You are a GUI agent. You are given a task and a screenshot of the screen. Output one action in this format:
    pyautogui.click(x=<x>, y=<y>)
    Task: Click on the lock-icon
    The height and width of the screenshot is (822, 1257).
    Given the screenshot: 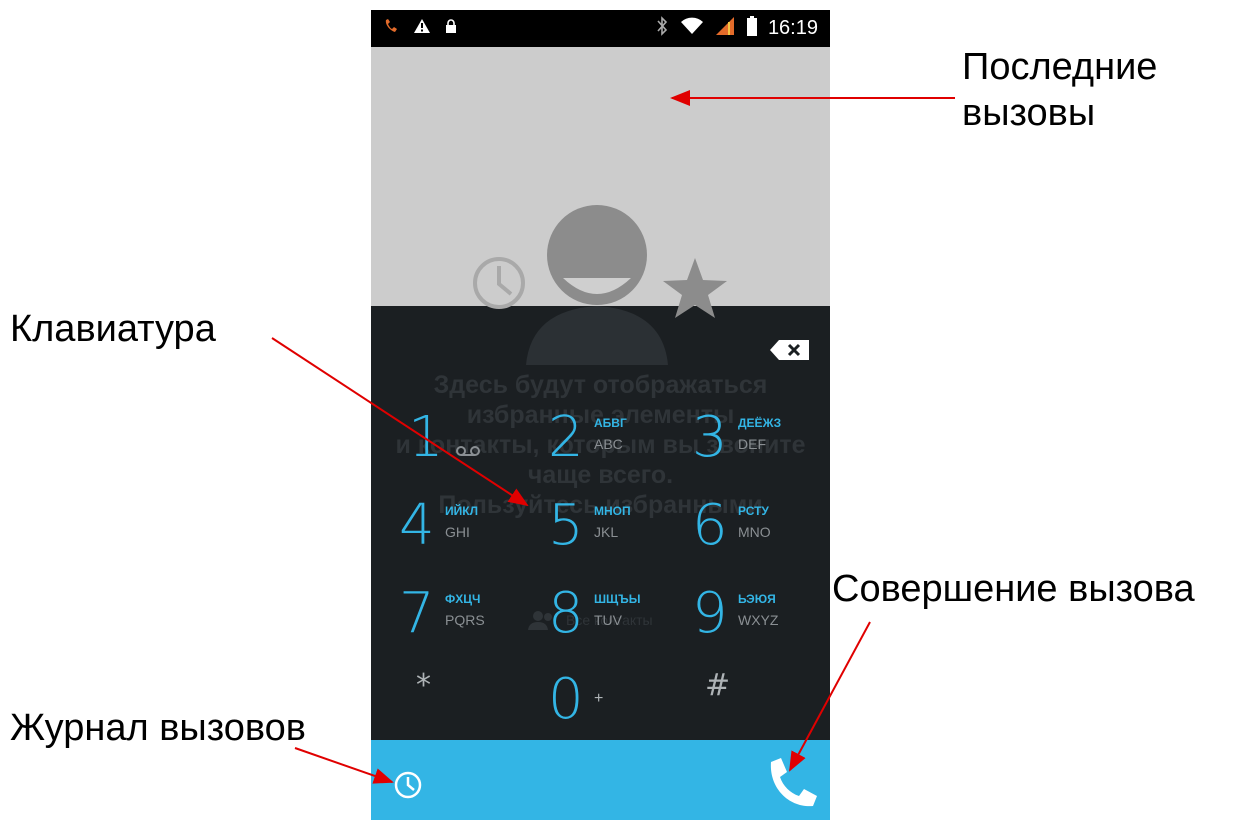 What is the action you would take?
    pyautogui.click(x=451, y=28)
    